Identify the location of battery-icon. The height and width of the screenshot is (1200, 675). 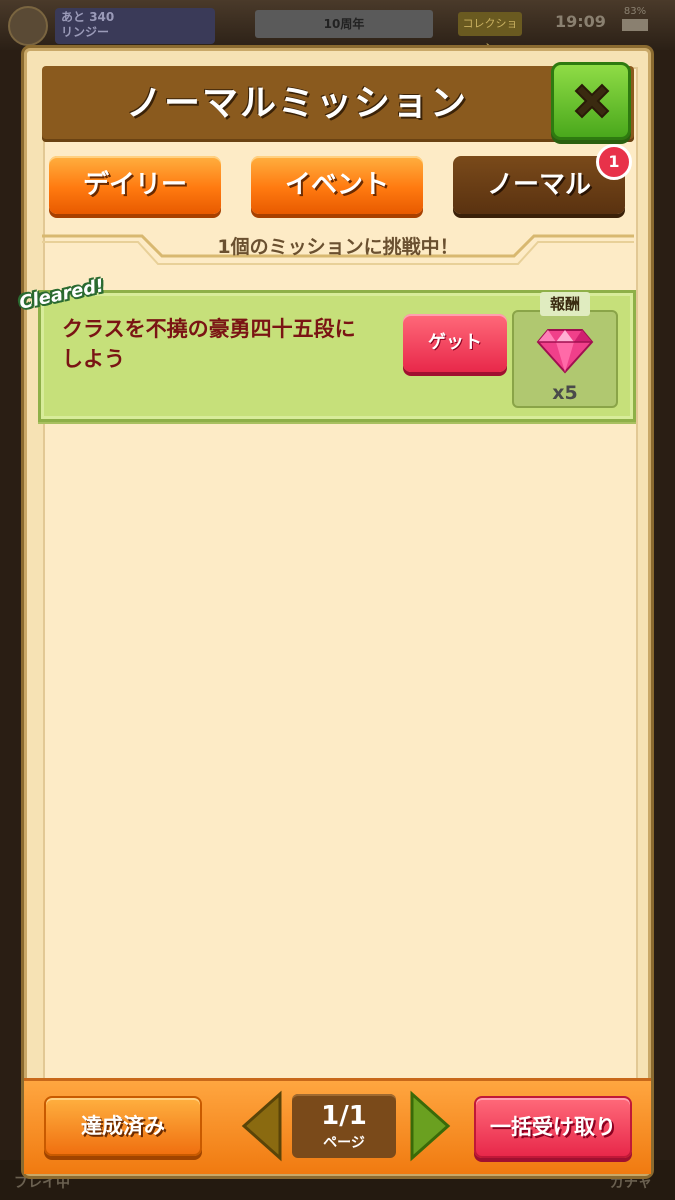
(635, 25).